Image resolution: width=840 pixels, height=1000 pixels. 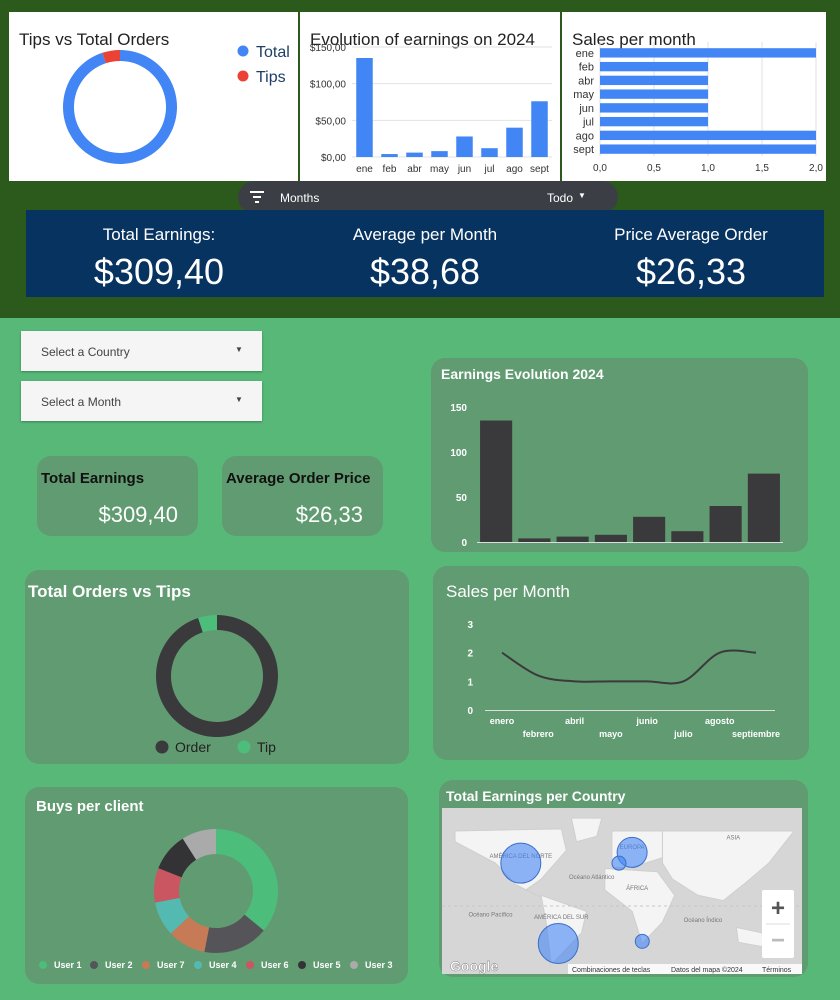 I want to click on y-tick-label: feb, so click(x=586, y=68).